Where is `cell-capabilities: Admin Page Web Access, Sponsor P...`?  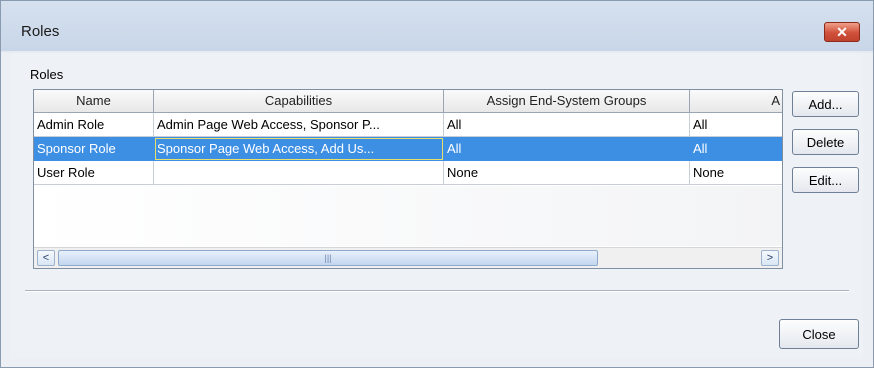
cell-capabilities: Admin Page Web Access, Sponsor P... is located at coordinates (299, 125).